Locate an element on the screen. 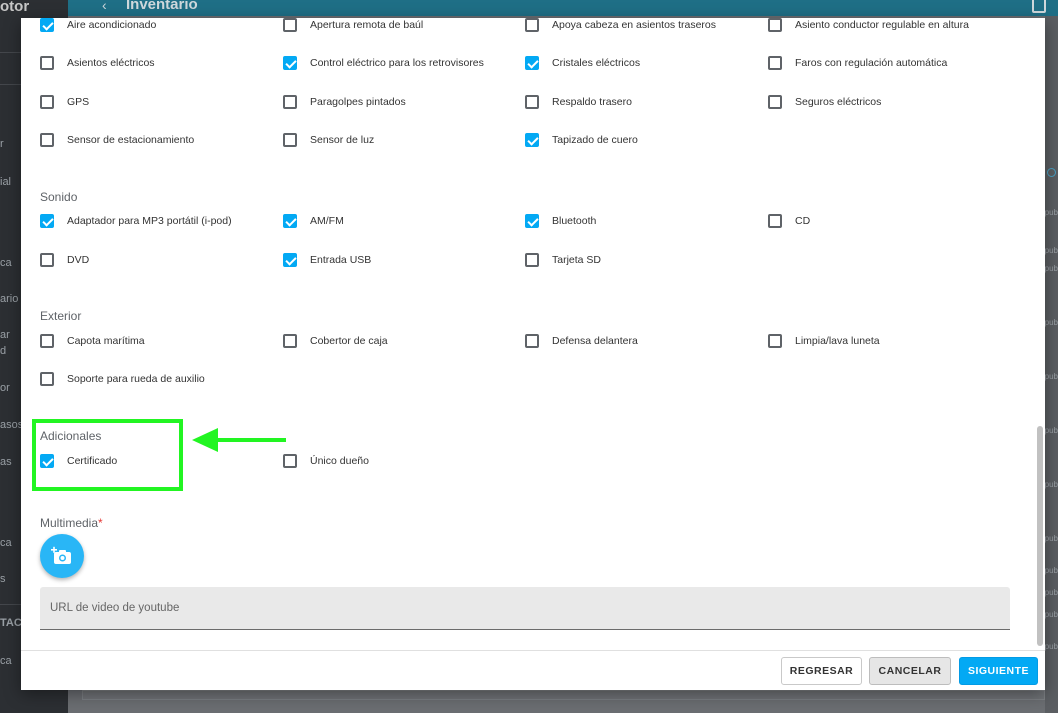  option-label: Apertura remota de baúl is located at coordinates (367, 25).